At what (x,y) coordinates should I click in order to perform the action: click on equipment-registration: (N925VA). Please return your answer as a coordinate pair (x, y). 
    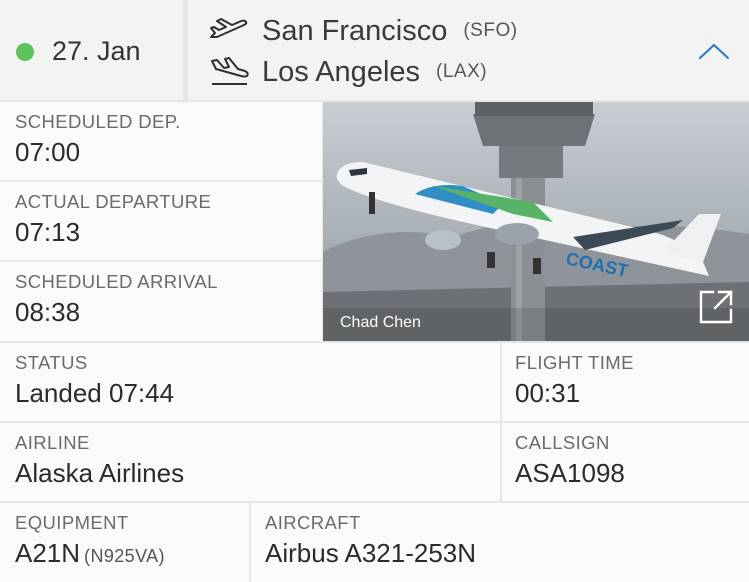
    Looking at the image, I should click on (124, 556).